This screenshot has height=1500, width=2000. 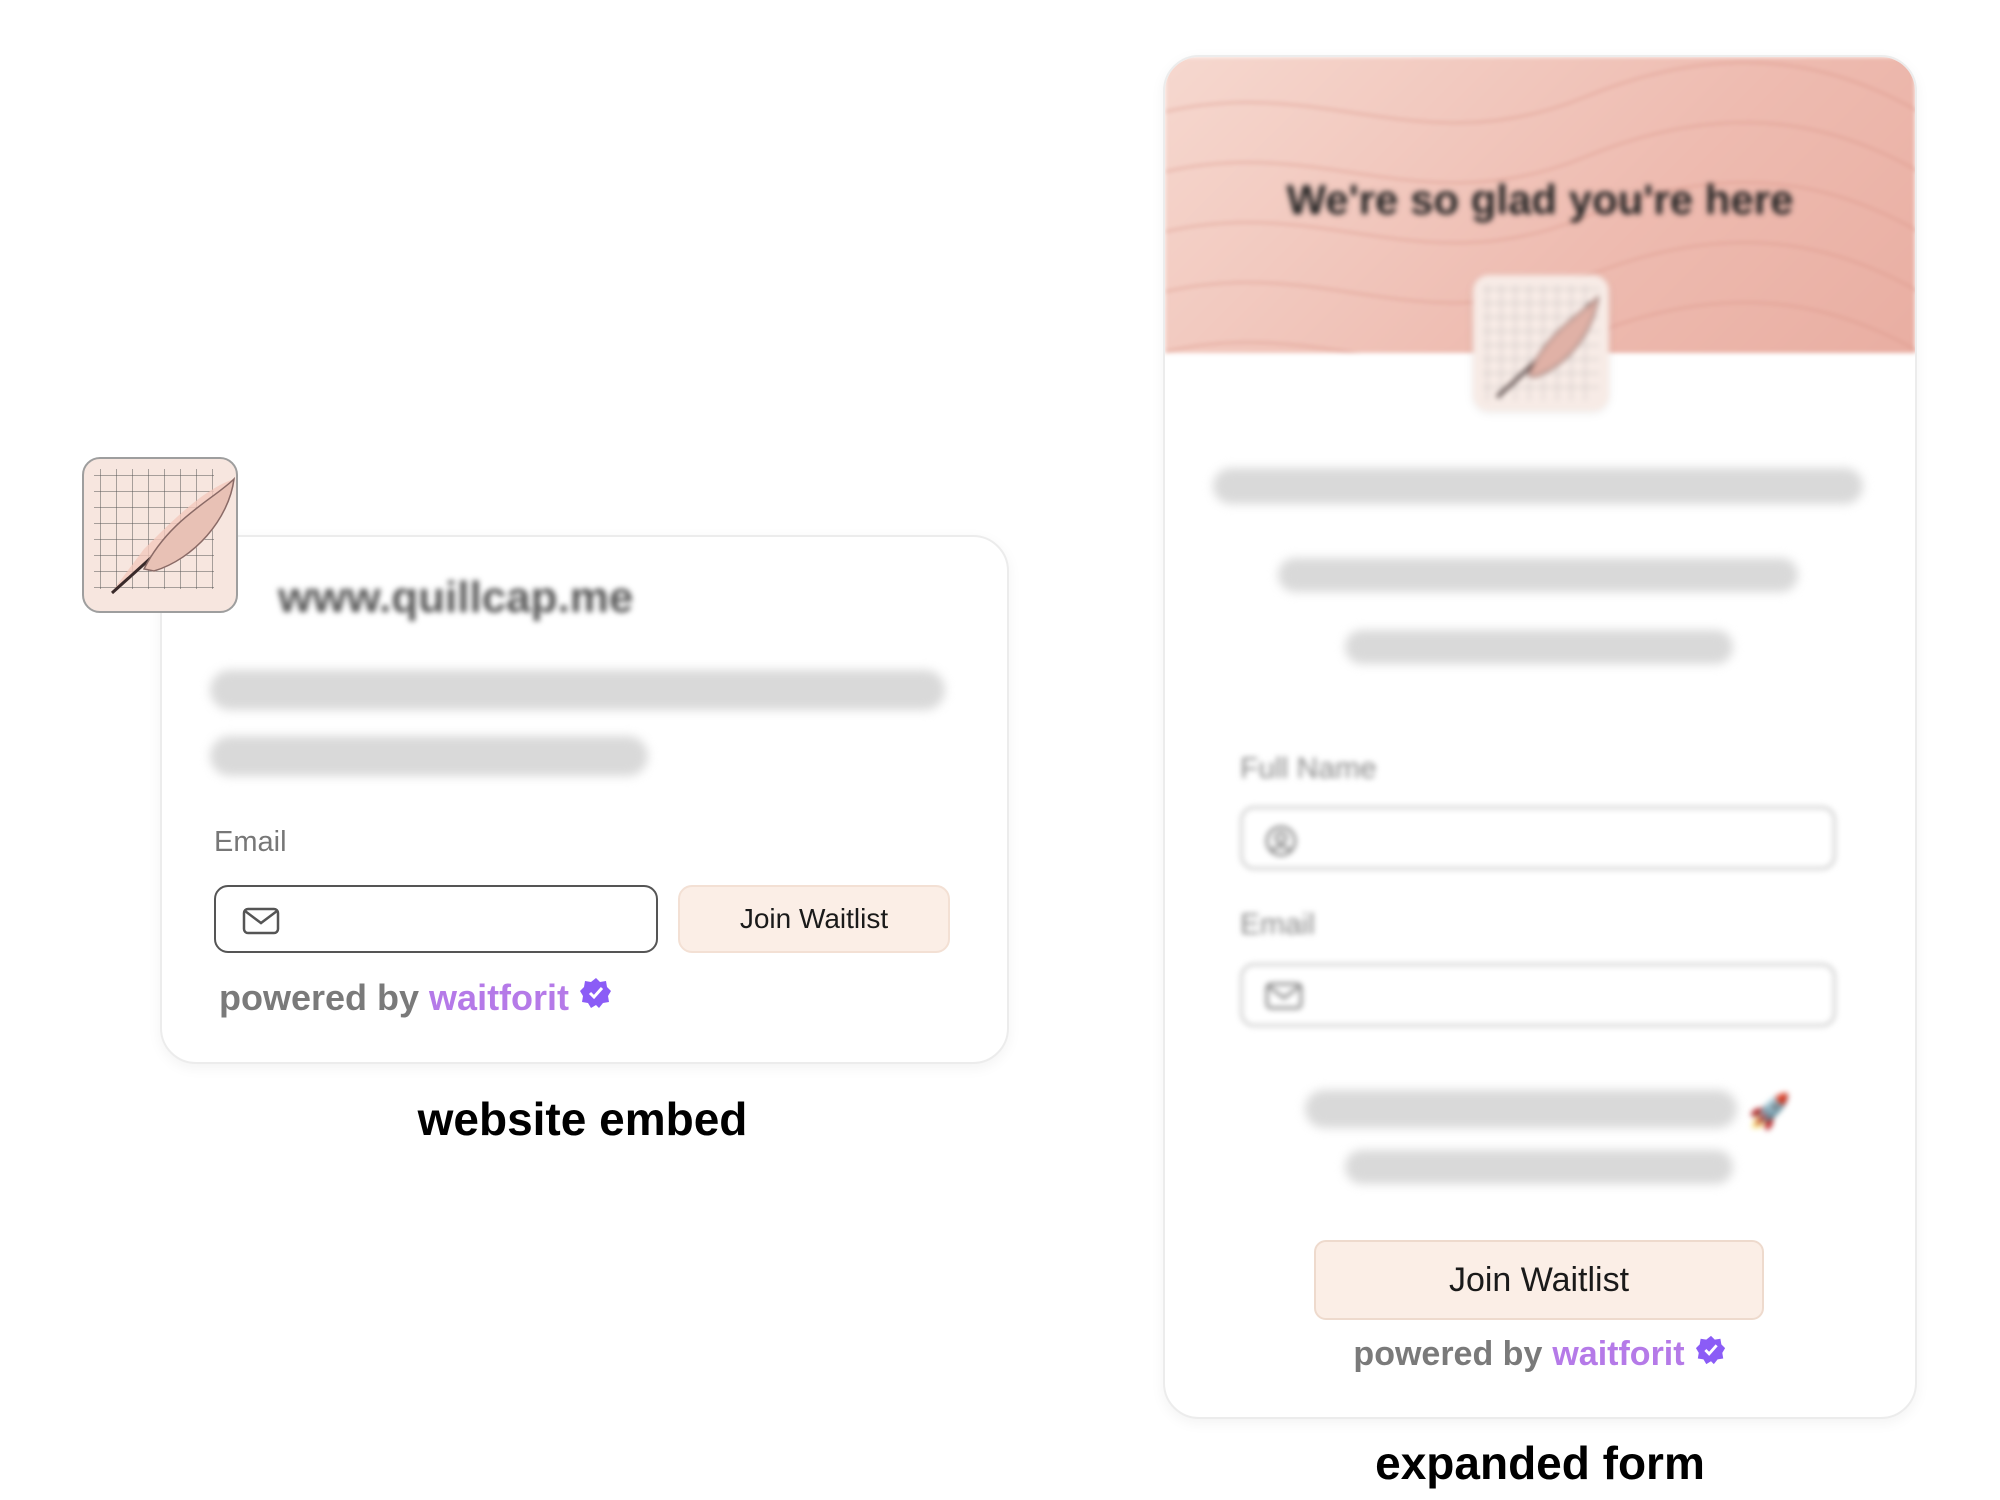 I want to click on full-name-field, so click(x=1538, y=838).